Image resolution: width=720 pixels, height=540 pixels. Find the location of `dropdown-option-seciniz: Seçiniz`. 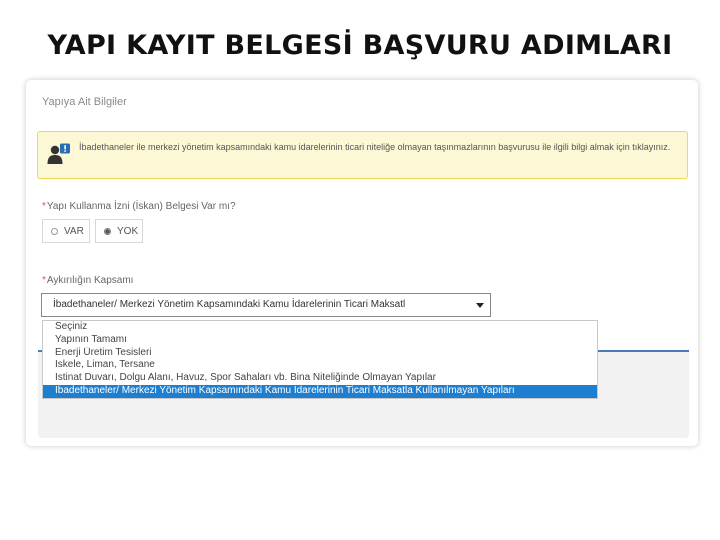

dropdown-option-seciniz: Seçiniz is located at coordinates (320, 327).